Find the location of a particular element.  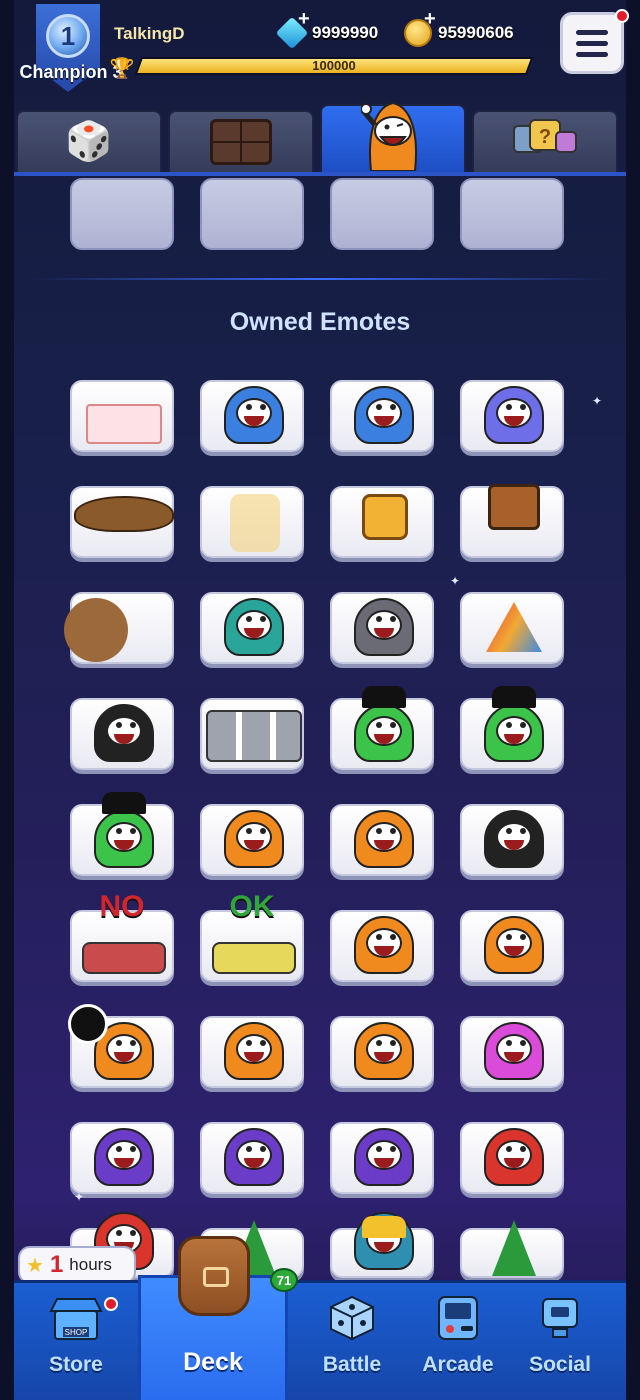

emote-no-swords: NO is located at coordinates (122, 936).